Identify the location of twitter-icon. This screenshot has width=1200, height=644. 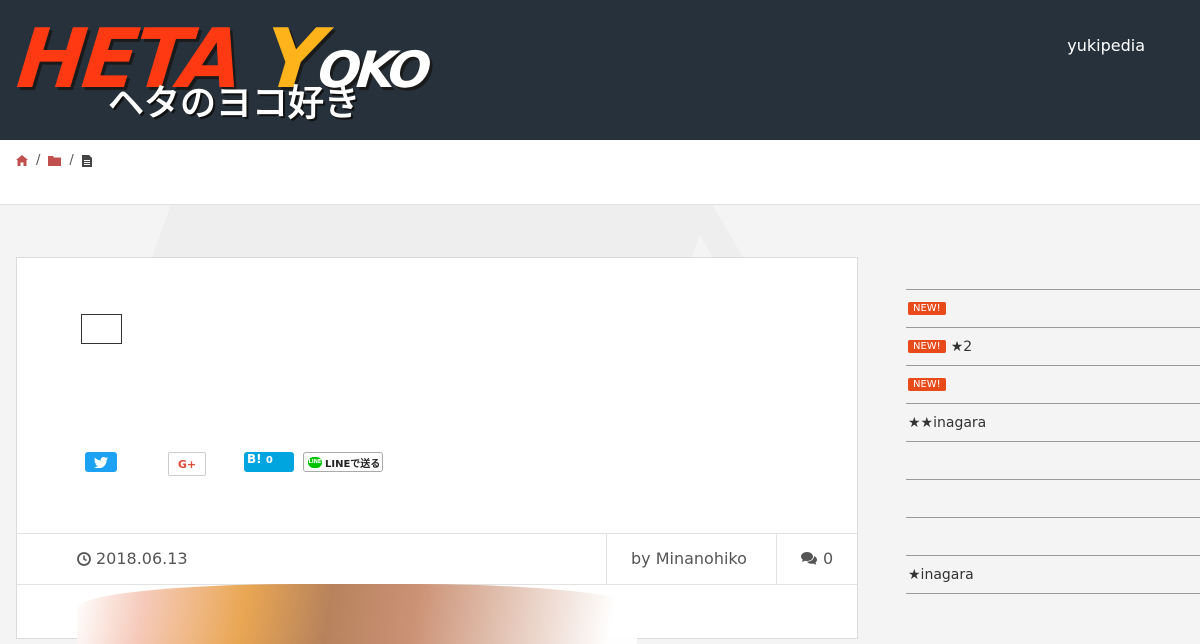
(101, 462).